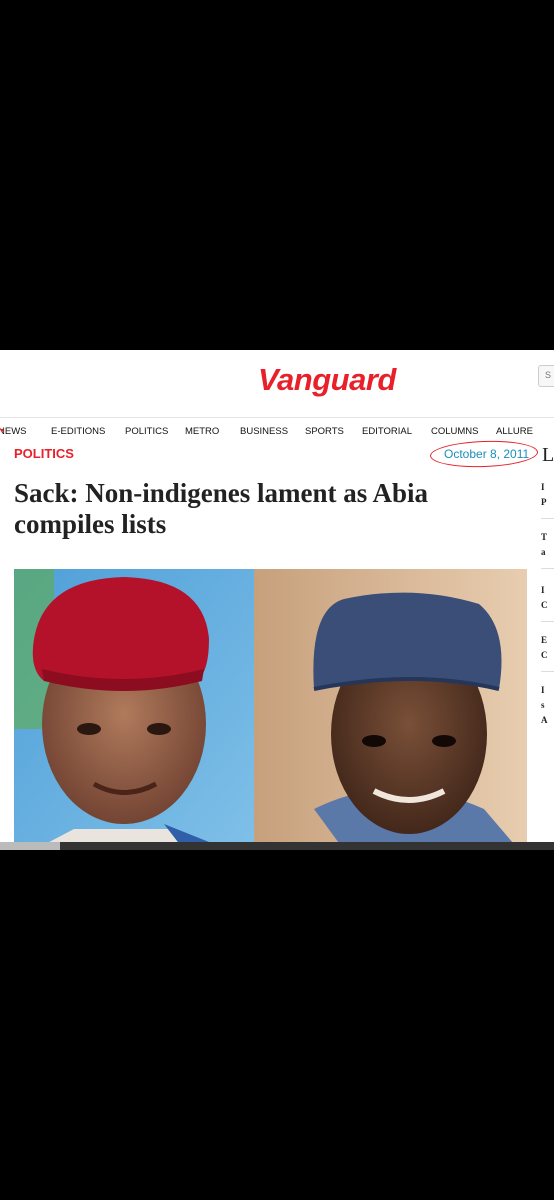 This screenshot has width=554, height=1200. Describe the element at coordinates (327, 380) in the screenshot. I see `vanguard-logo: Vanguard` at that location.